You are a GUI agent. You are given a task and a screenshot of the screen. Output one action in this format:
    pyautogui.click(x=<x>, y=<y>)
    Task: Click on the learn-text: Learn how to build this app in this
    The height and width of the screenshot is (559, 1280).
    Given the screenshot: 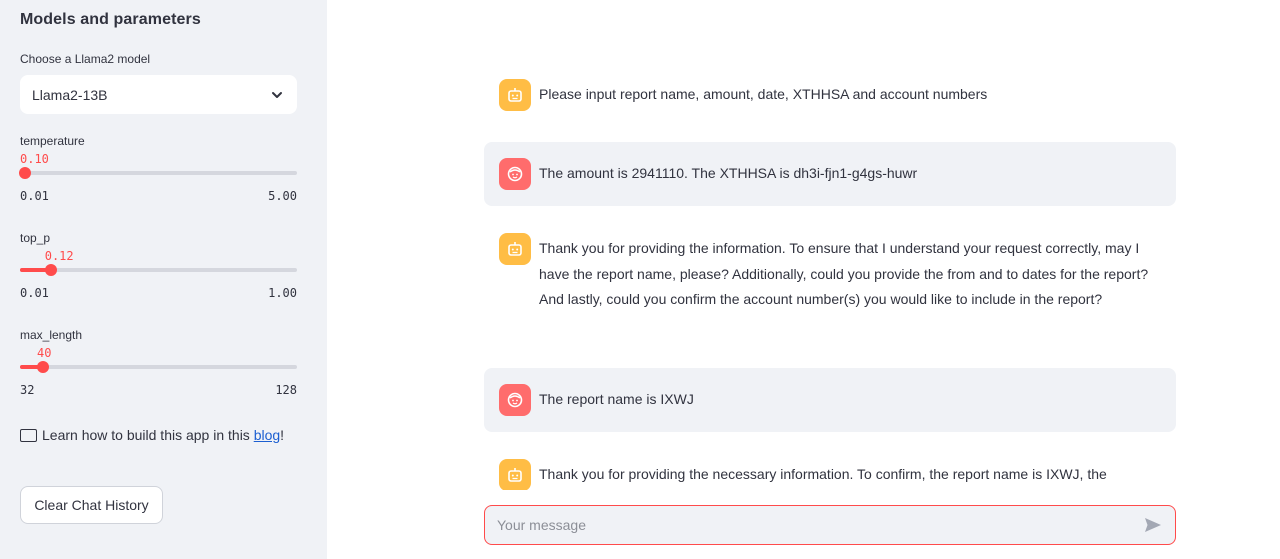 What is the action you would take?
    pyautogui.click(x=146, y=435)
    